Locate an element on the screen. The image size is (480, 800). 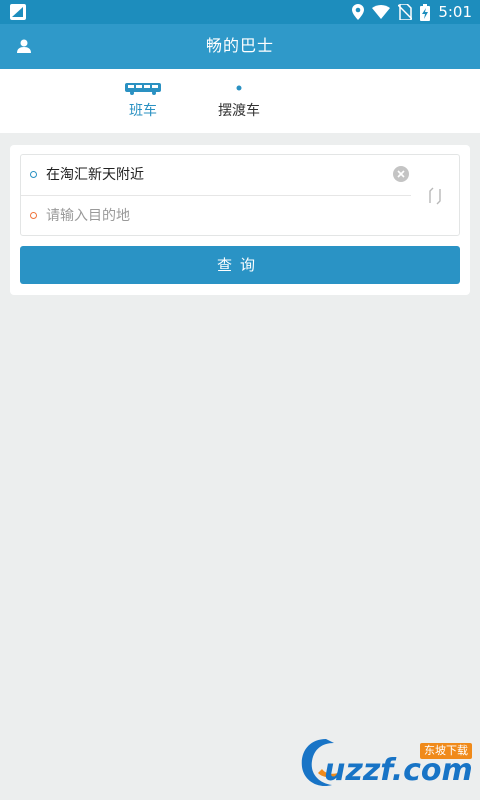
watermark-logo: uzzf.com 东坡下载 is located at coordinates (386, 763).